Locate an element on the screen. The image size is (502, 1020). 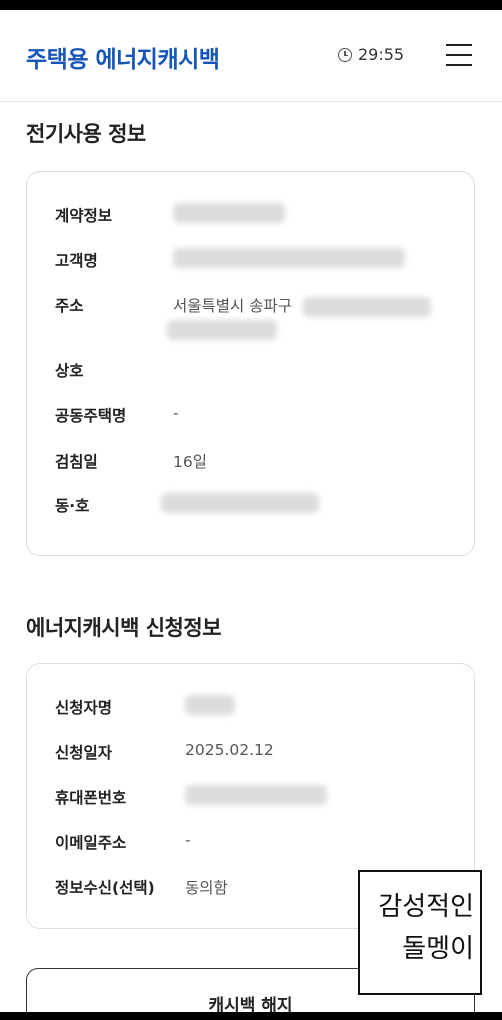
session-timer: 29:55 is located at coordinates (371, 54).